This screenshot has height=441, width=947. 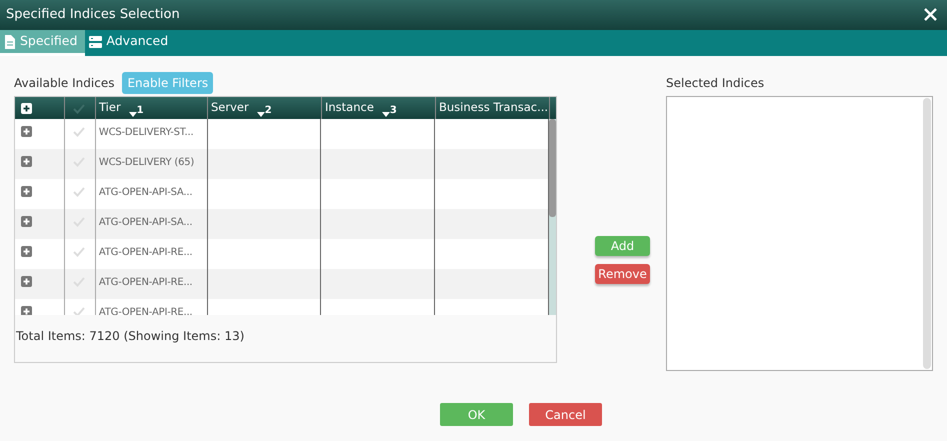 I want to click on section-label: Selected Indices, so click(x=715, y=83).